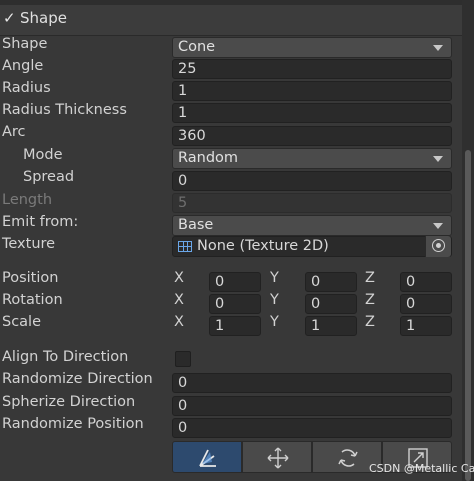 The image size is (474, 481). Describe the element at coordinates (370, 278) in the screenshot. I see `position-z-label: Z` at that location.